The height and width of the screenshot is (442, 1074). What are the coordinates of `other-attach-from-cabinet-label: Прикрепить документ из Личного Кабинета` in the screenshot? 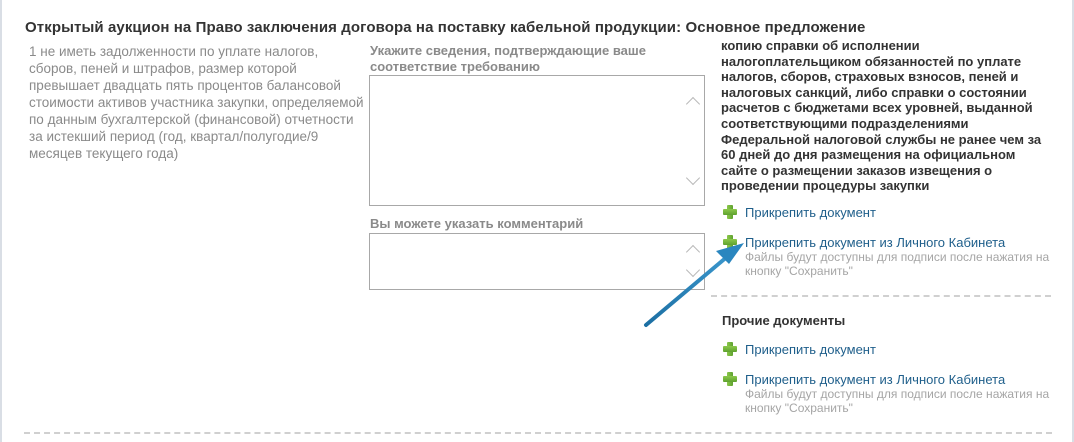 It's located at (875, 379).